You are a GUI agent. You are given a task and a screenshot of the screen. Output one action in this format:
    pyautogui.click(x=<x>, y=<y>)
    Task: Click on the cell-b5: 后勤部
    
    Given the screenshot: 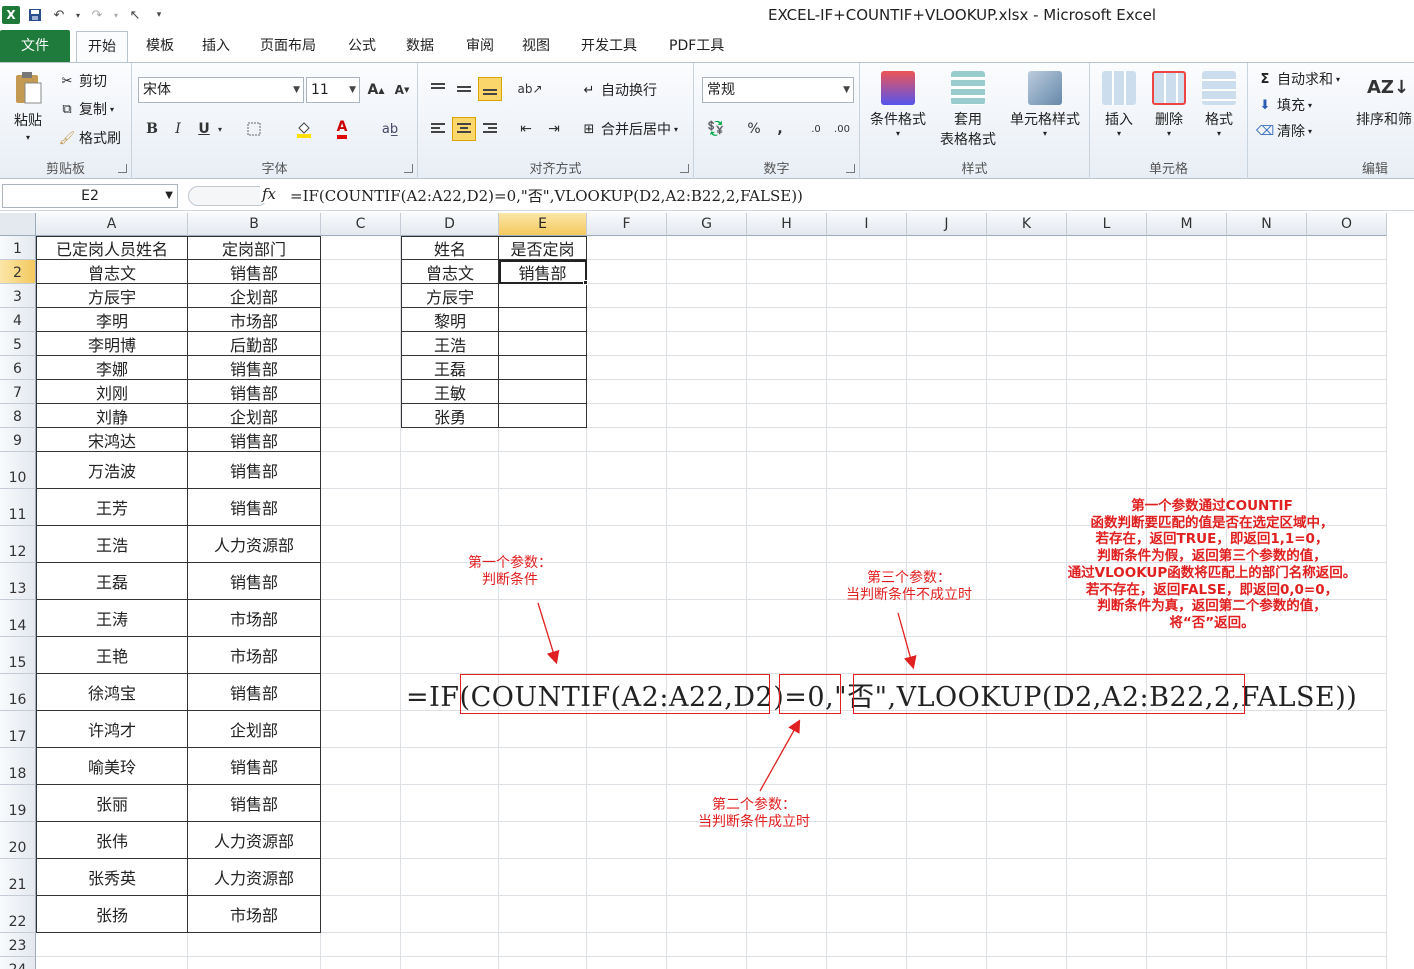 What is the action you would take?
    pyautogui.click(x=254, y=344)
    